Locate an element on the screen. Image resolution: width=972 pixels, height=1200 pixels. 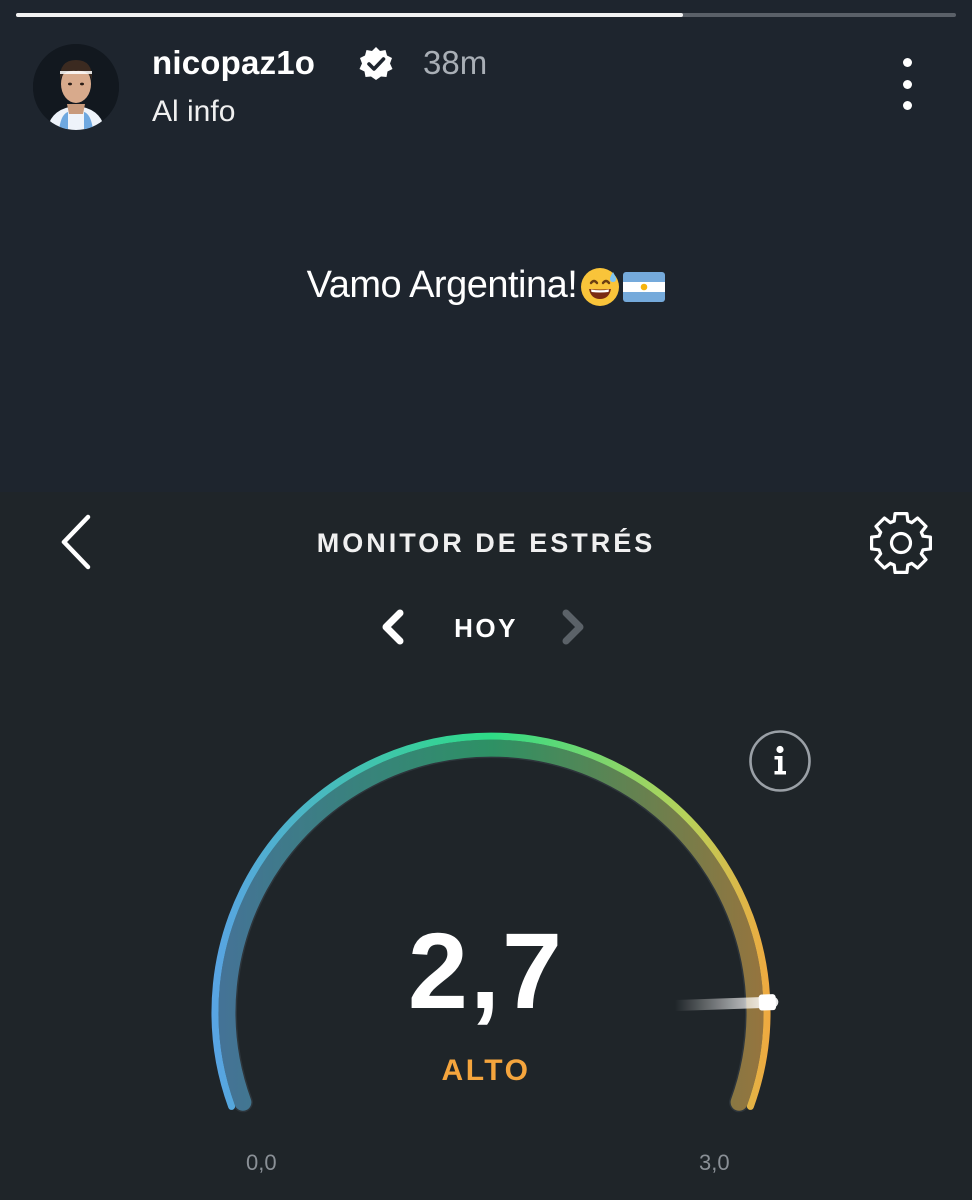
stress-value: 2,7 is located at coordinates (486, 970).